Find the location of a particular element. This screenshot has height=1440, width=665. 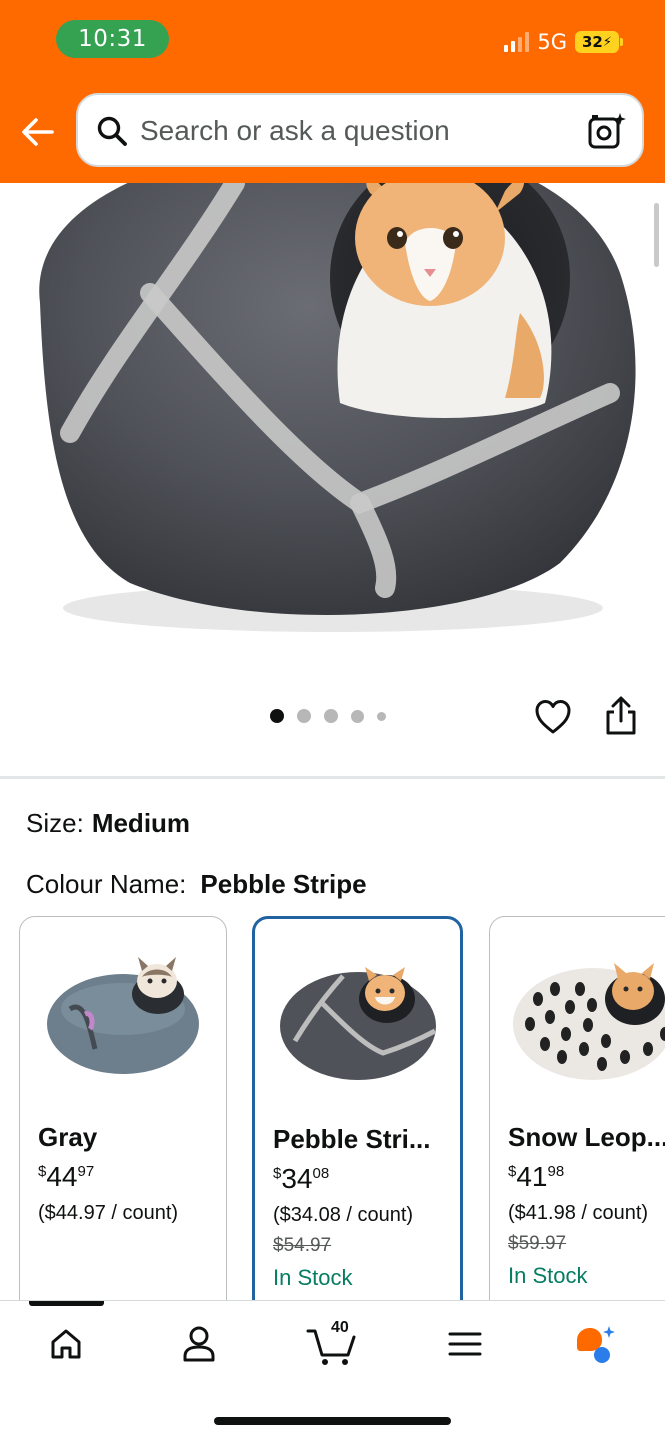

account-icon is located at coordinates (199, 1344).